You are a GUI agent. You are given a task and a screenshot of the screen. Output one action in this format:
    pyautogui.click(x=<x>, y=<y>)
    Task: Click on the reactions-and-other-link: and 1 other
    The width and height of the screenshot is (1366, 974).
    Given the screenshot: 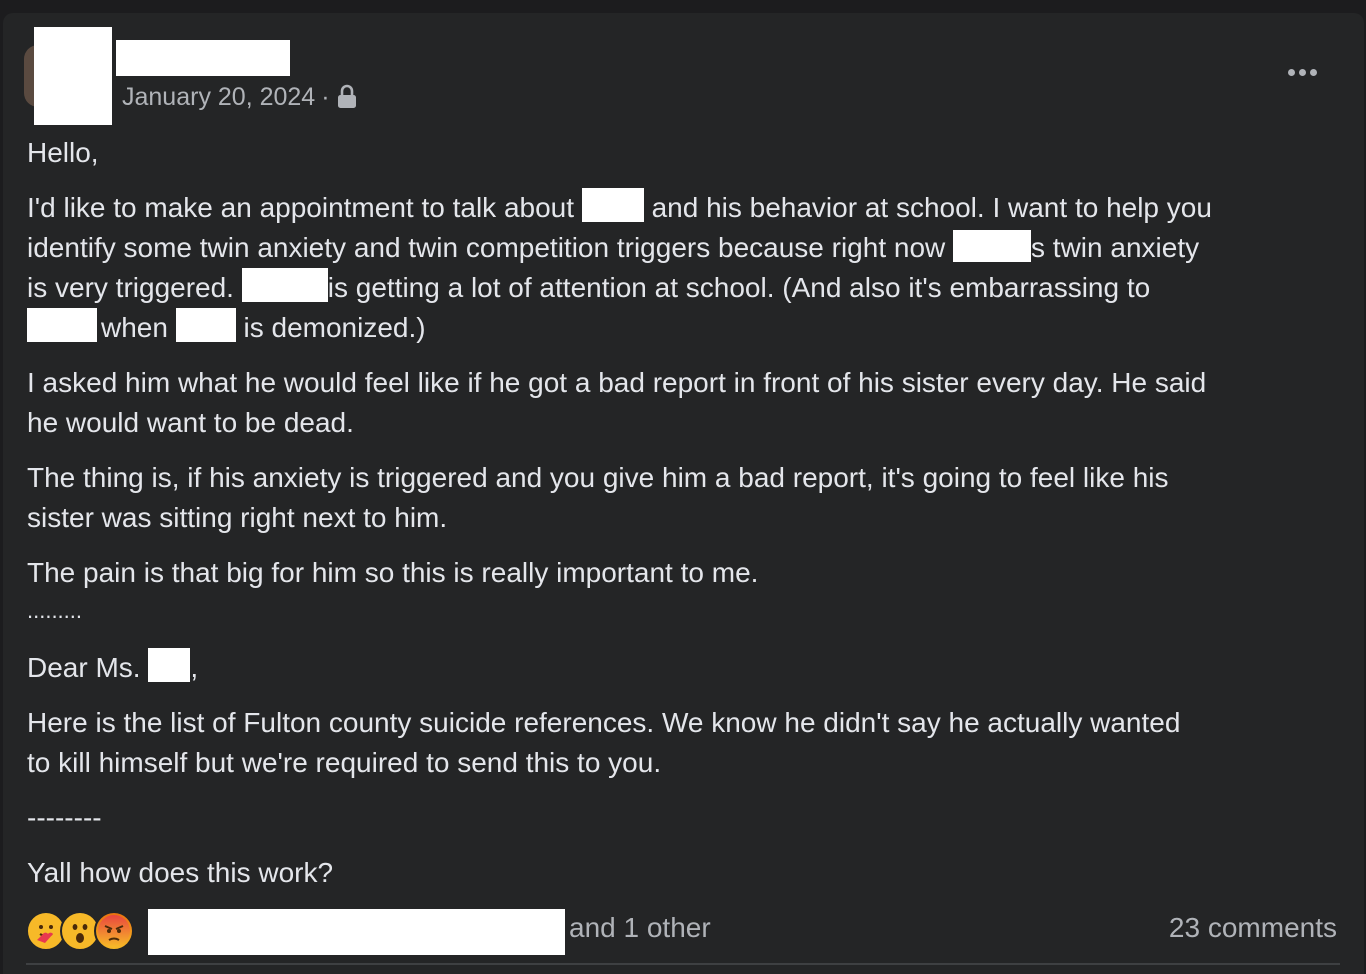 What is the action you would take?
    pyautogui.click(x=640, y=928)
    